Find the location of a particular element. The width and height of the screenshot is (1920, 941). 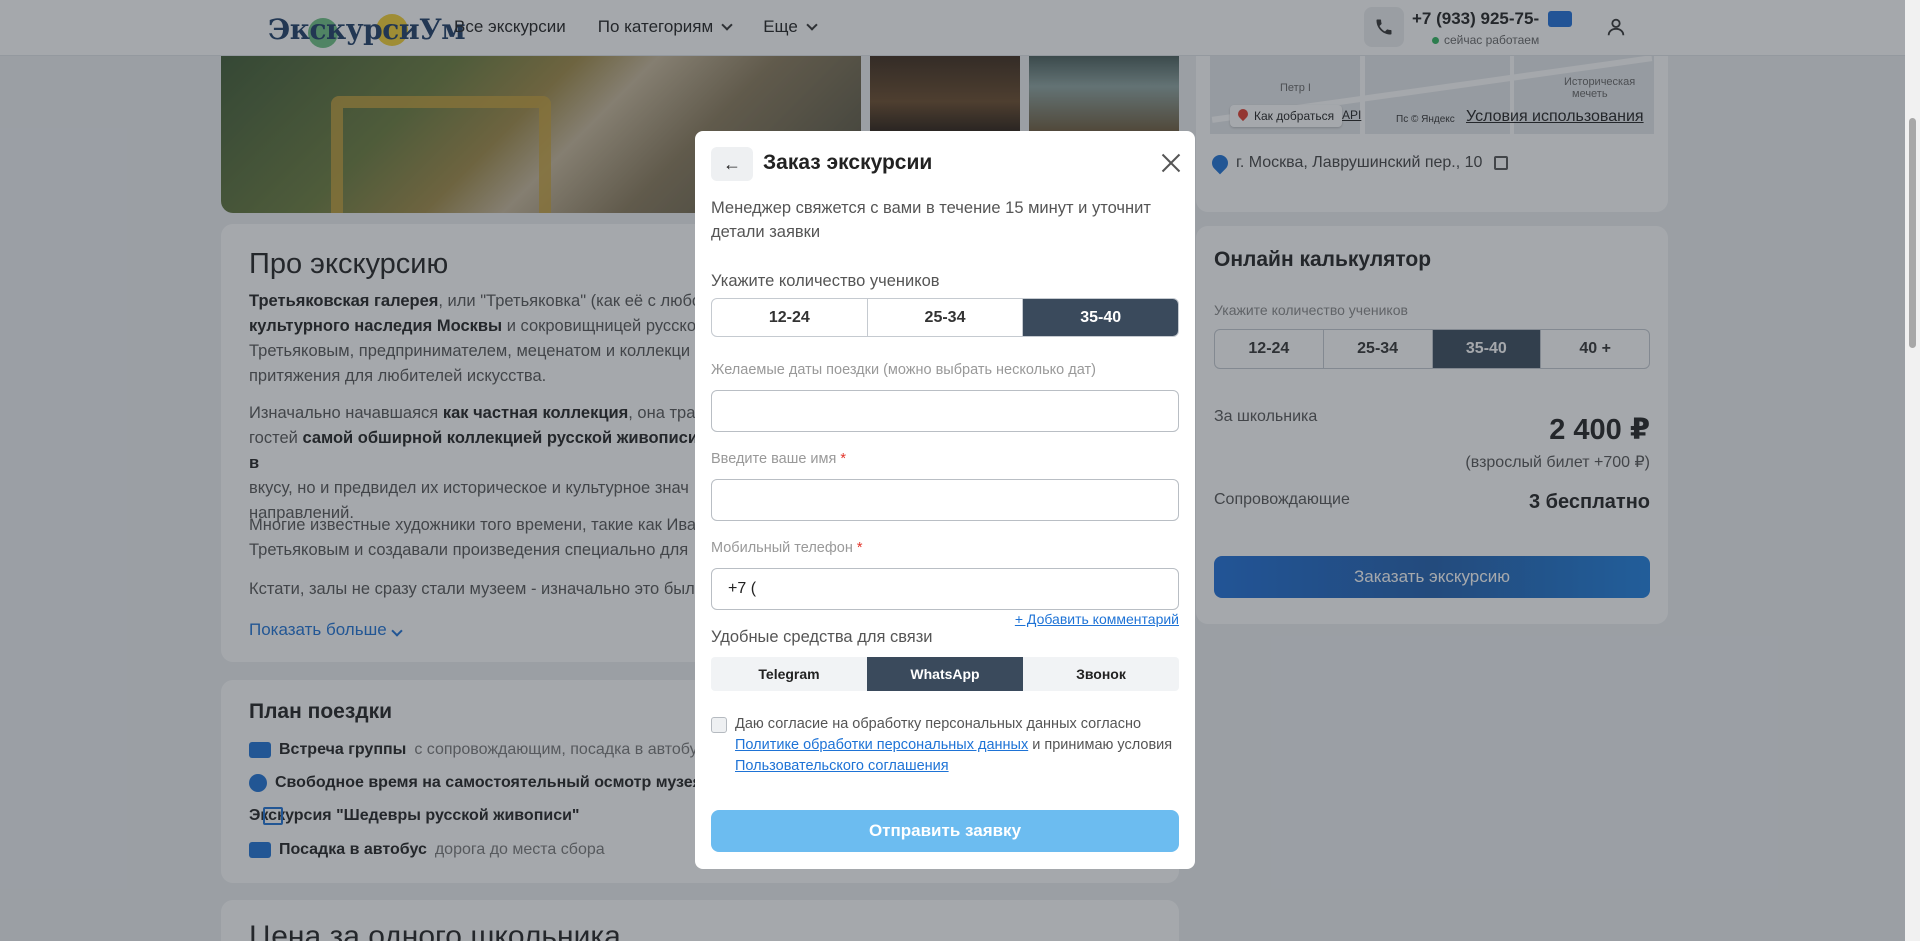

contact-method-selector: Telegram WhatsApp Звонок is located at coordinates (945, 674).